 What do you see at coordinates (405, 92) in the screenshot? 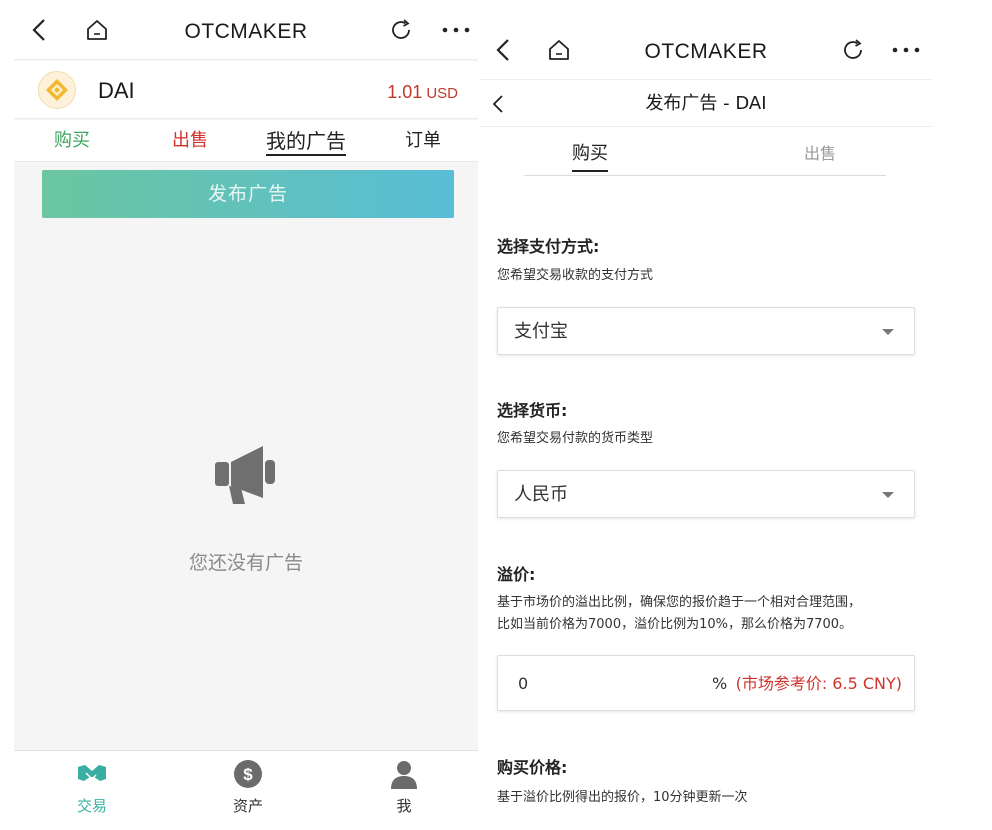
I see `price-value: 1.01` at bounding box center [405, 92].